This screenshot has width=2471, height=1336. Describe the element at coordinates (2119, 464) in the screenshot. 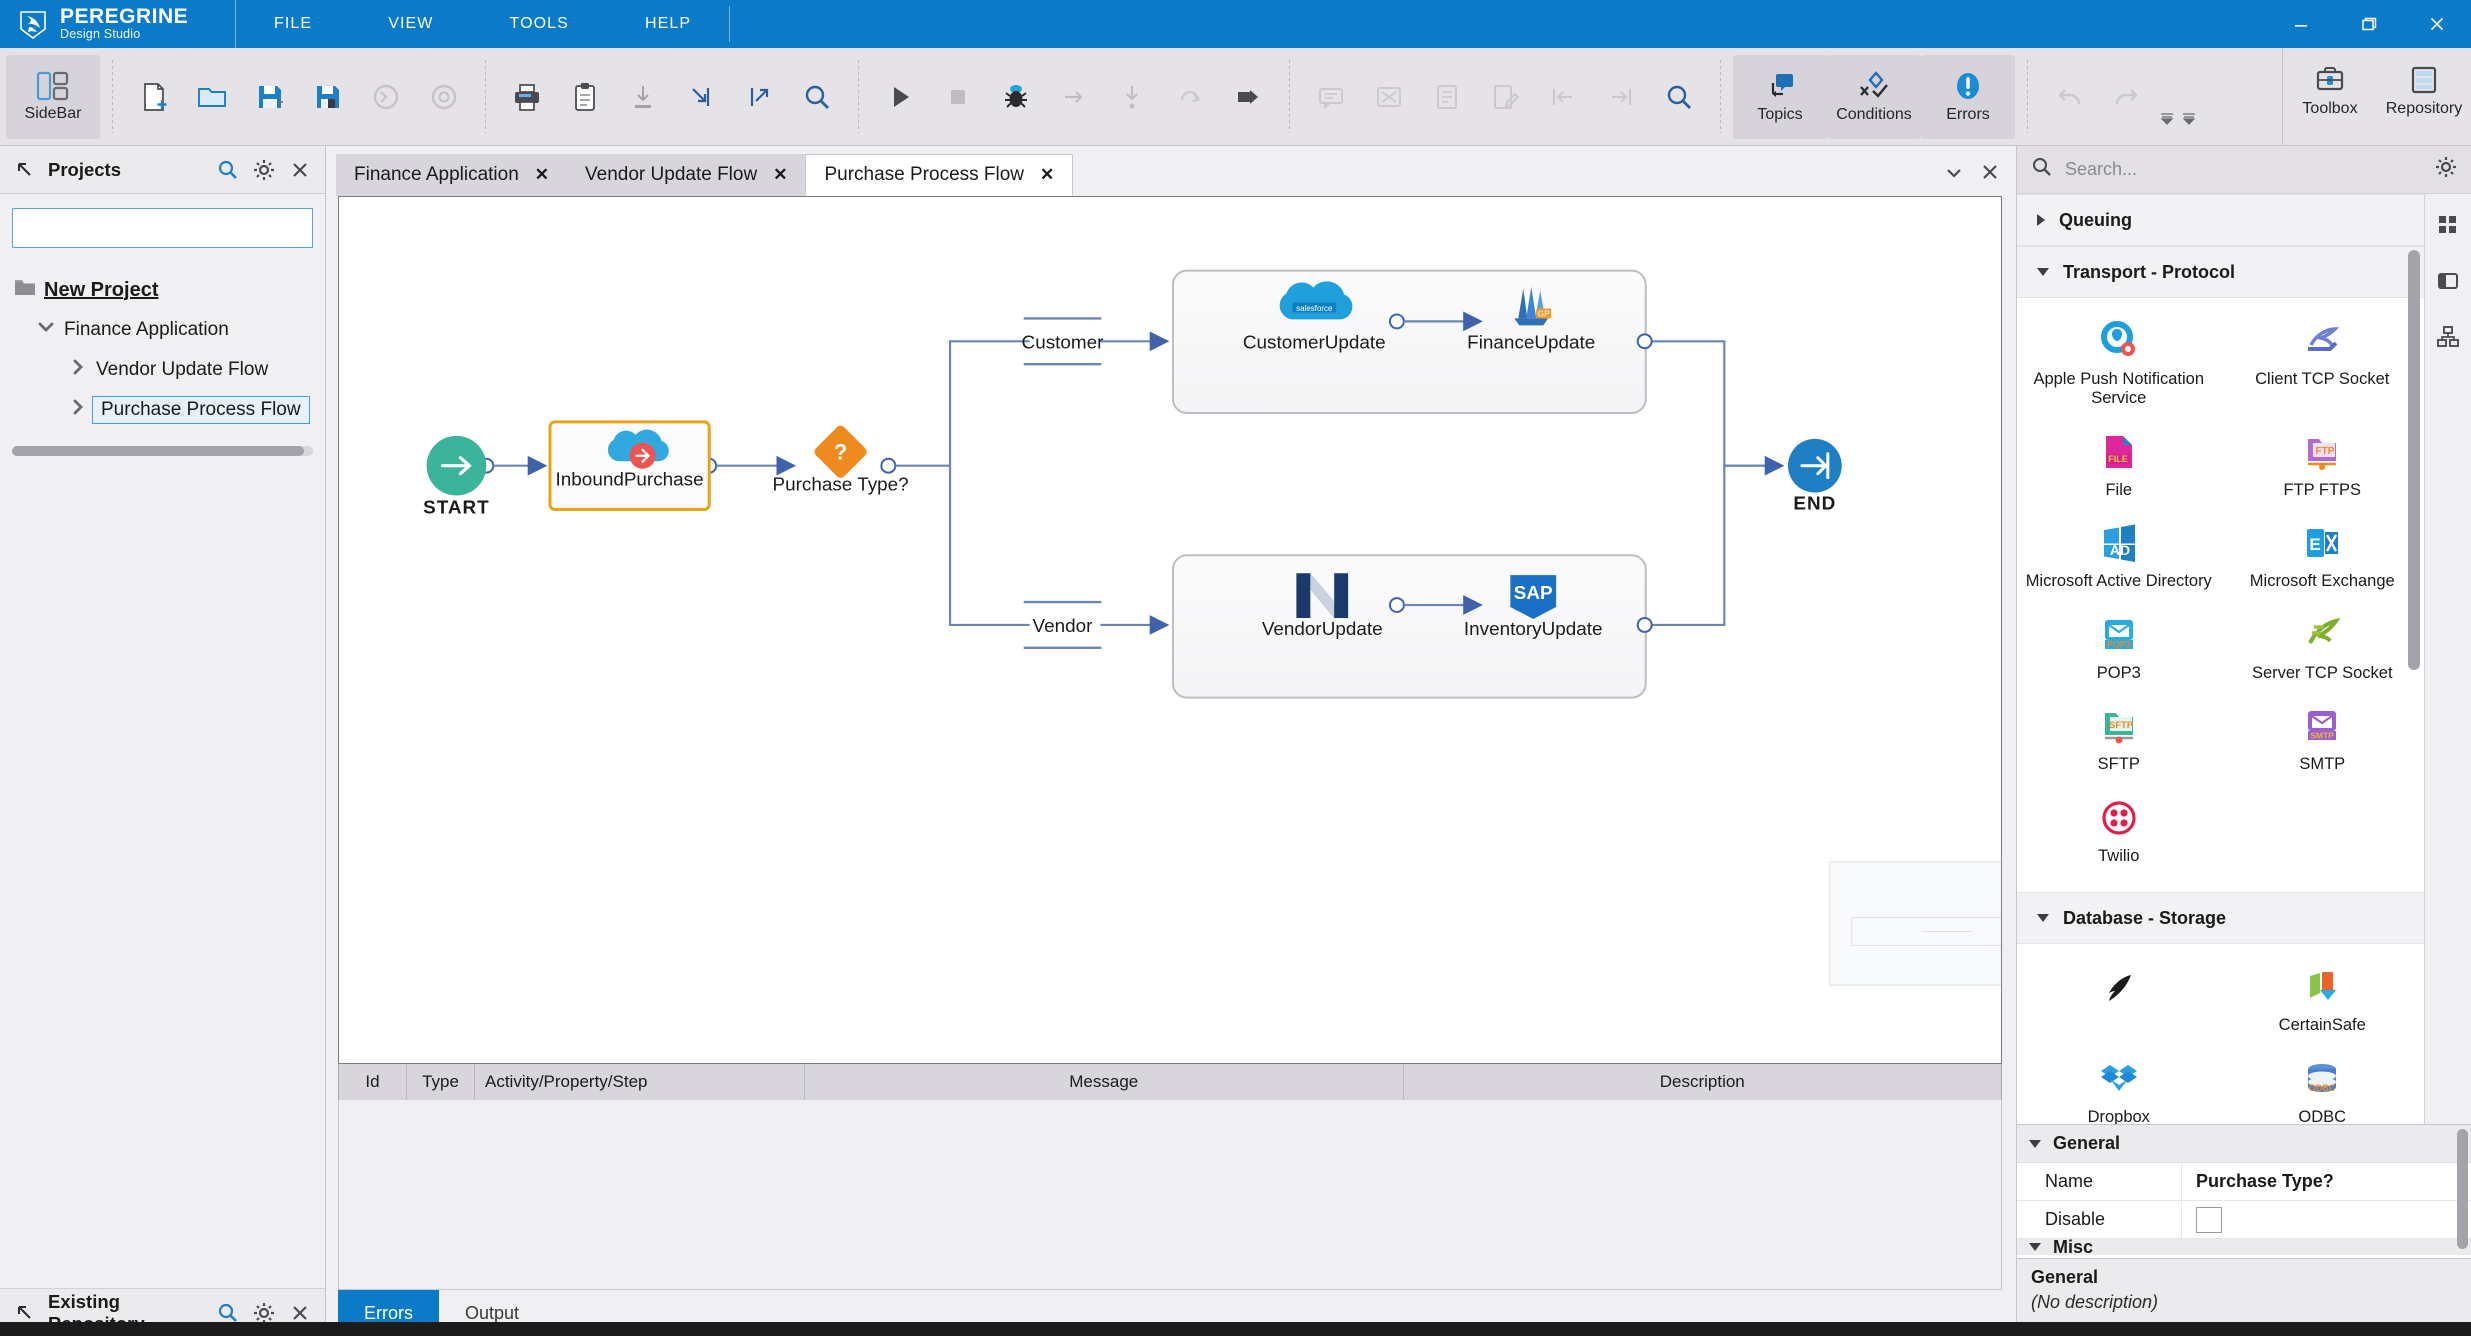

I see `toolbox-item-file: FILE File` at that location.